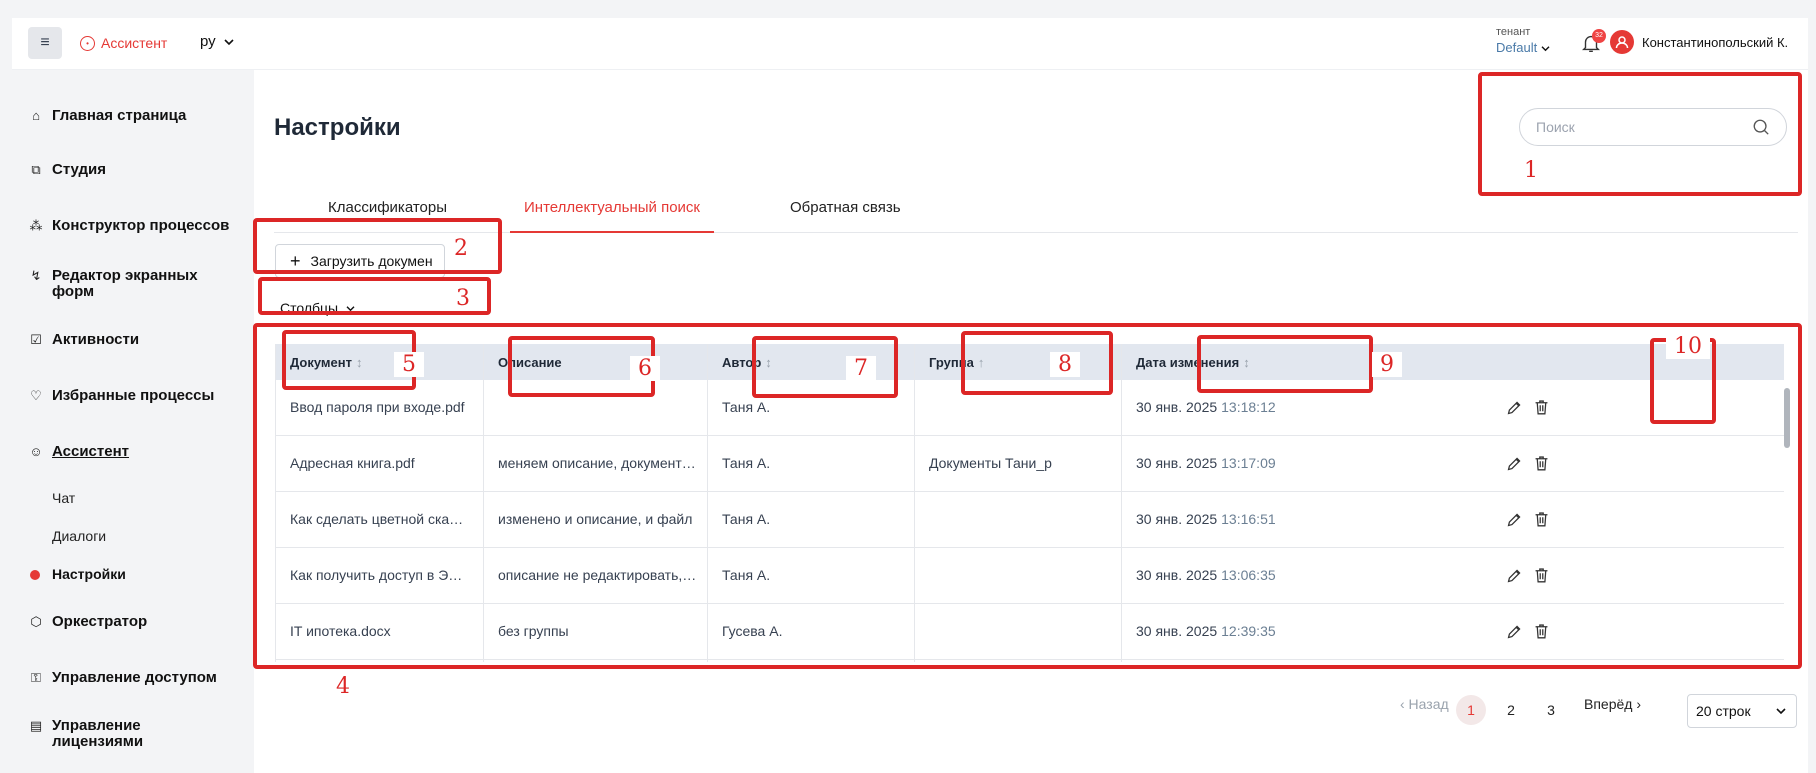 Image resolution: width=1816 pixels, height=773 pixels. What do you see at coordinates (67, 170) in the screenshot?
I see `sidebar-item-studio: ⧉ Студия` at bounding box center [67, 170].